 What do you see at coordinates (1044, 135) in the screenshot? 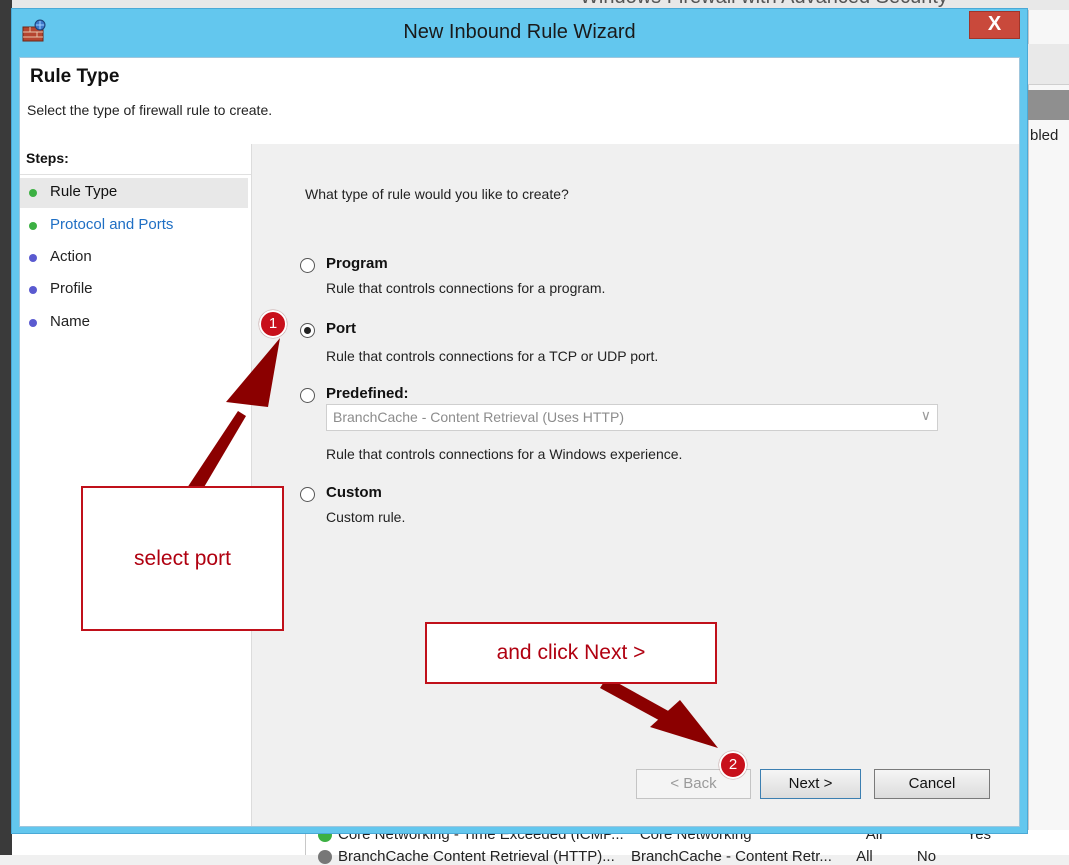
I see `background-column-fragment: bled` at bounding box center [1044, 135].